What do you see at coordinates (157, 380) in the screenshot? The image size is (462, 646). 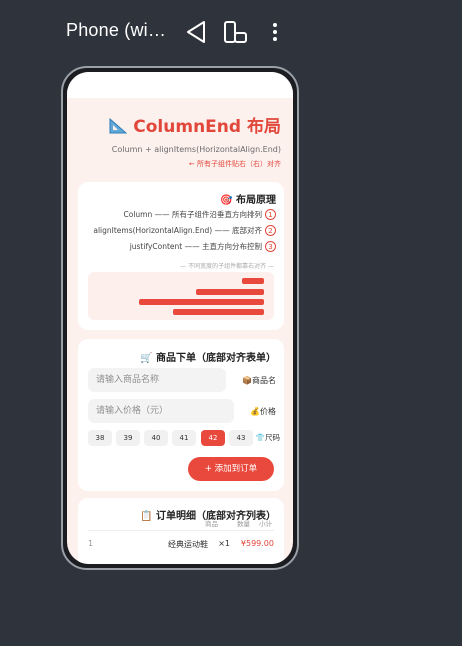 I see `product-name-input: 请输入商品名称` at bounding box center [157, 380].